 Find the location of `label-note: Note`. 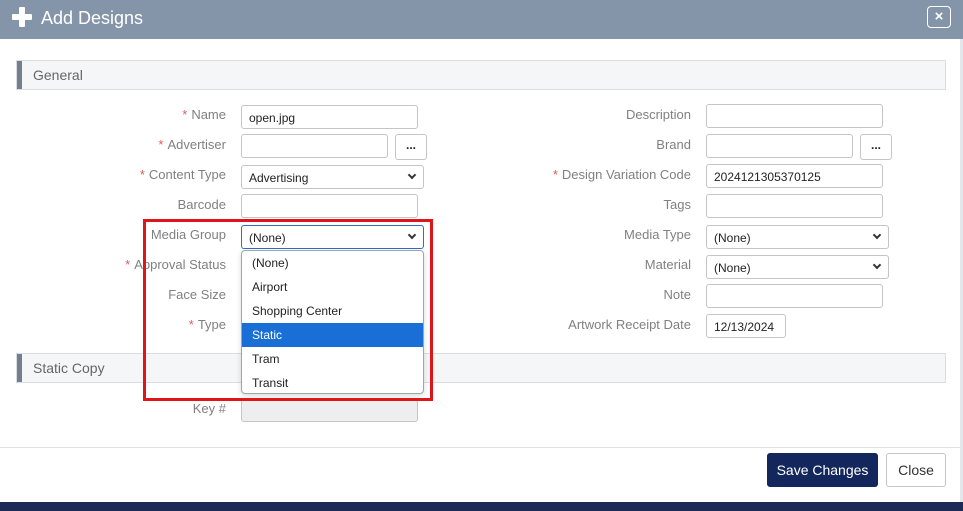

label-note: Note is located at coordinates (677, 294).